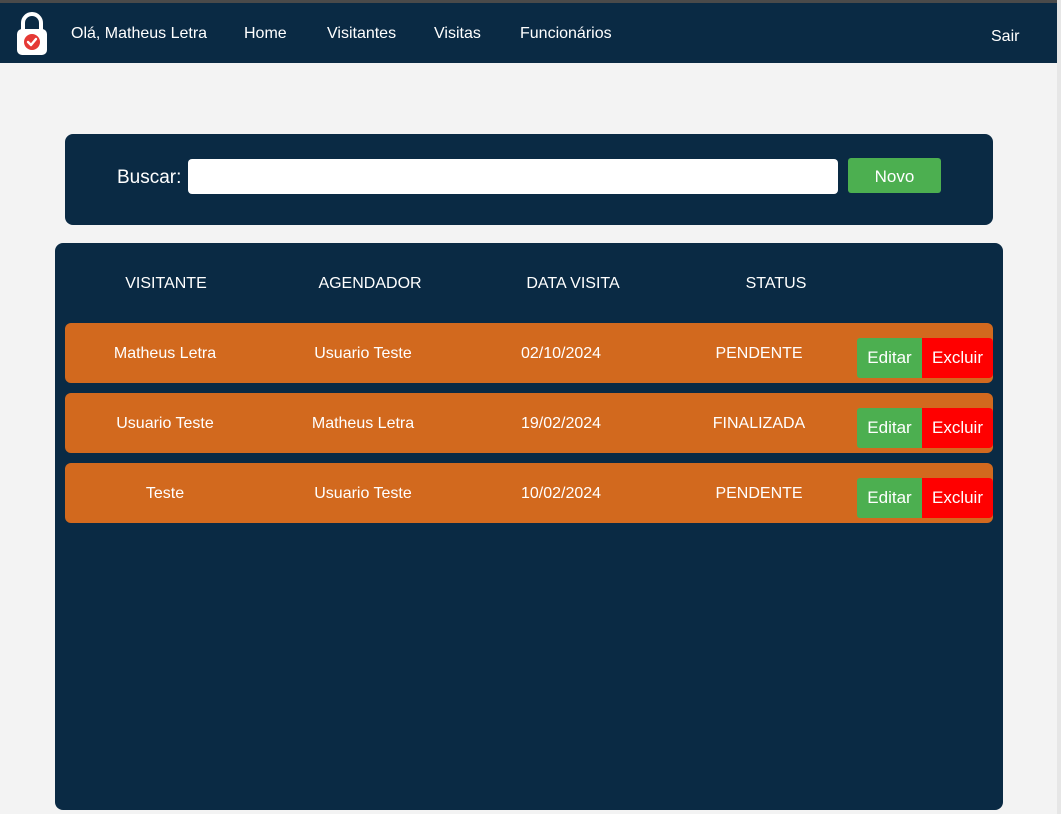  Describe the element at coordinates (513, 176) in the screenshot. I see `search-input` at that location.